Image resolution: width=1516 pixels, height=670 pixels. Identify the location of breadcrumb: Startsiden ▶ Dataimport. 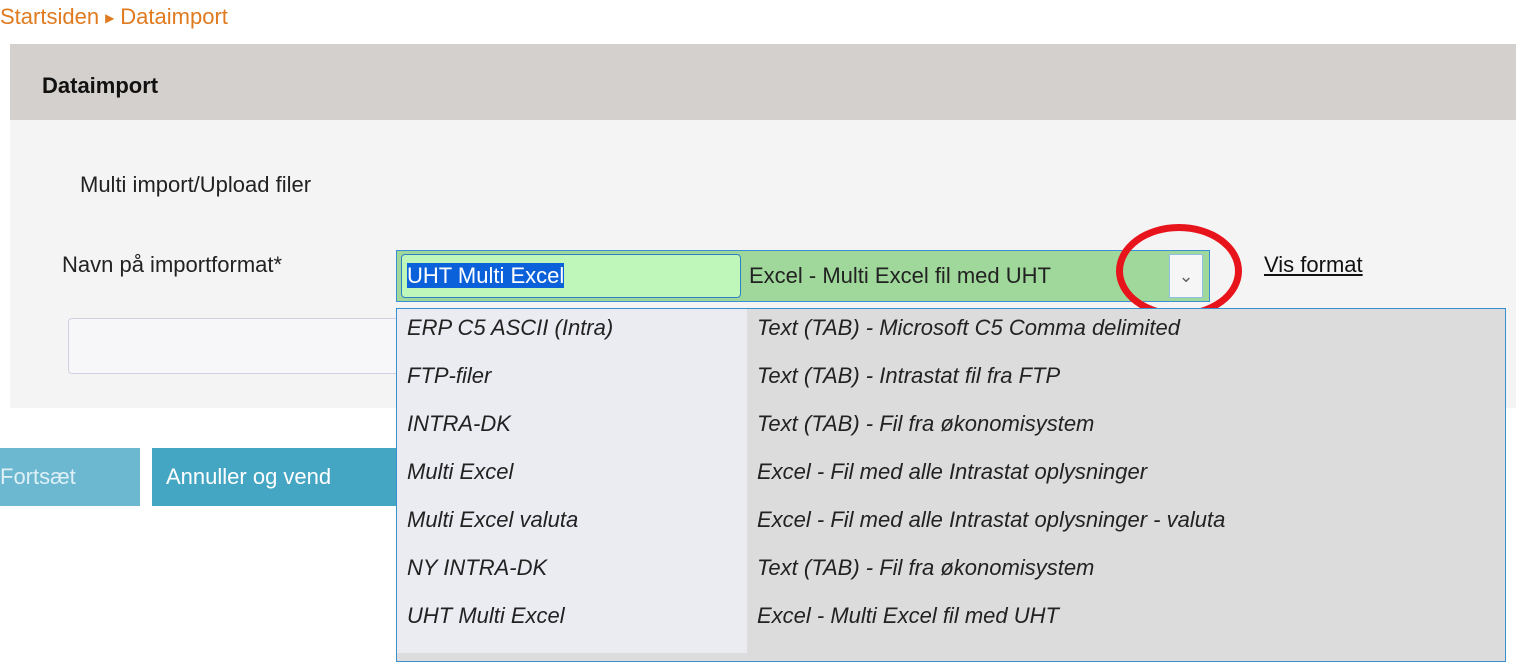
(114, 17).